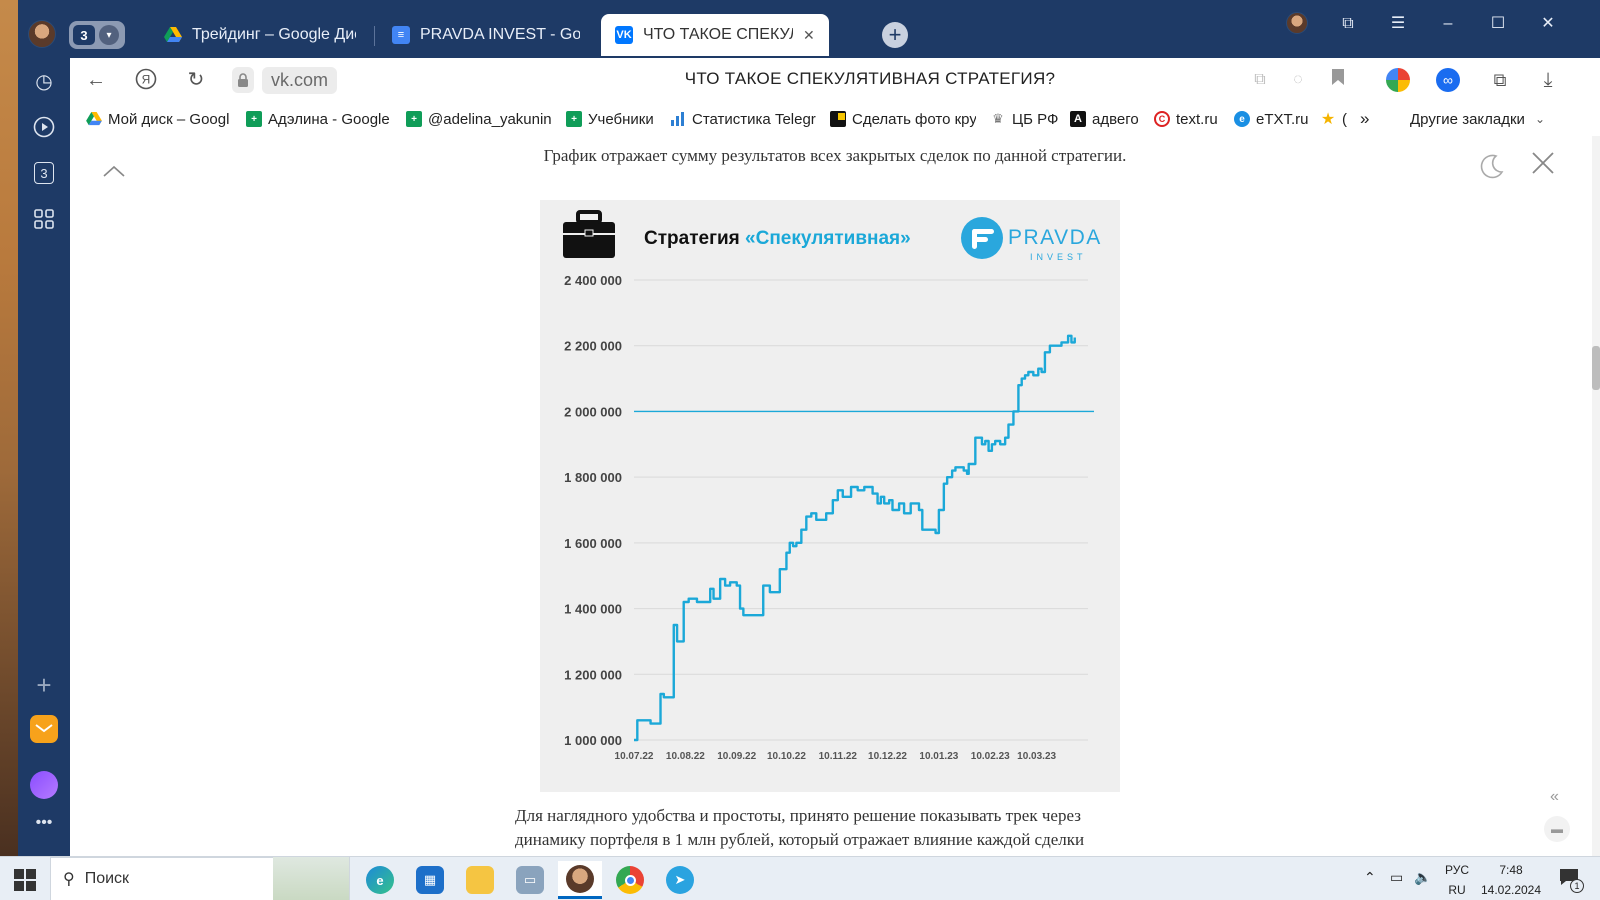 This screenshot has height=900, width=1600. Describe the element at coordinates (580, 880) in the screenshot. I see `taskbar-yandex-browser` at that location.